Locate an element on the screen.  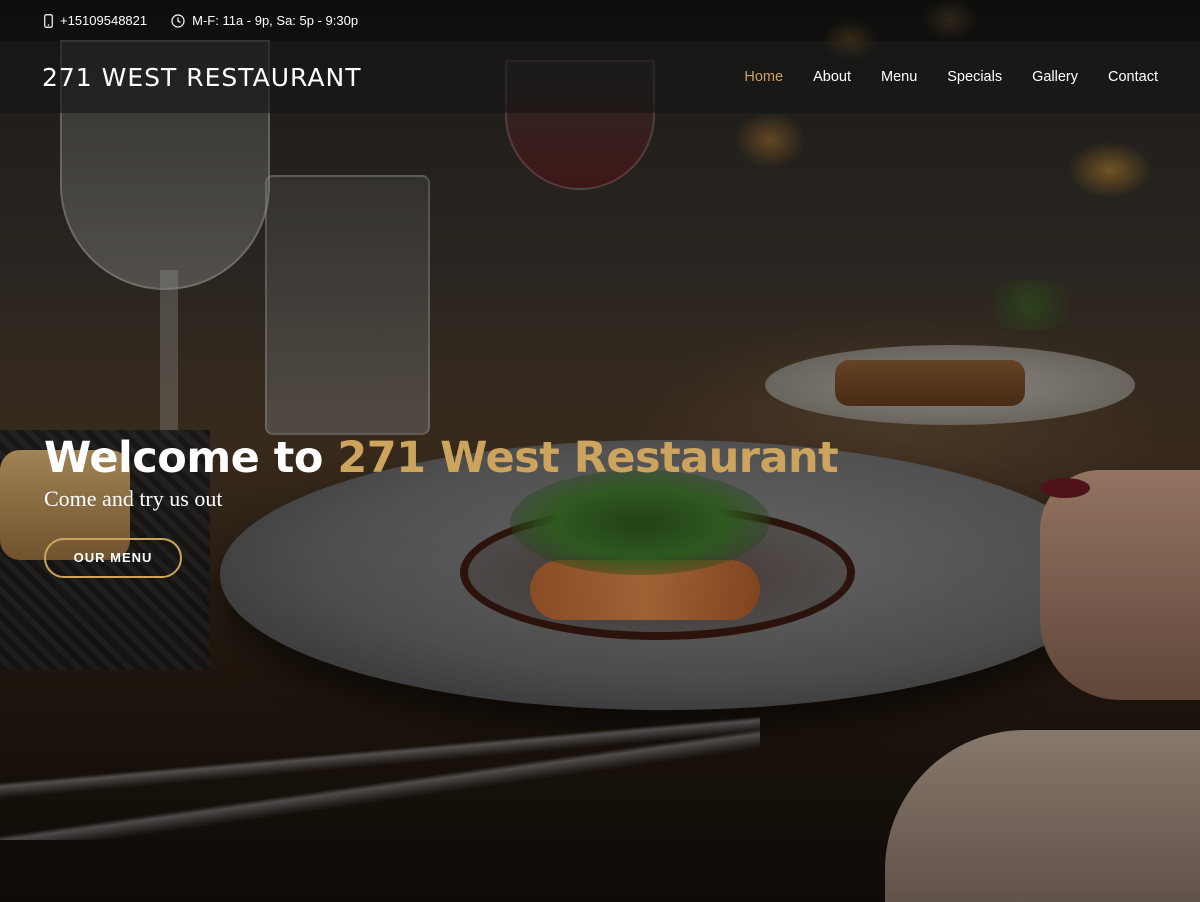
hero-title-accent: 271 West Restaurant is located at coordinates (588, 458).